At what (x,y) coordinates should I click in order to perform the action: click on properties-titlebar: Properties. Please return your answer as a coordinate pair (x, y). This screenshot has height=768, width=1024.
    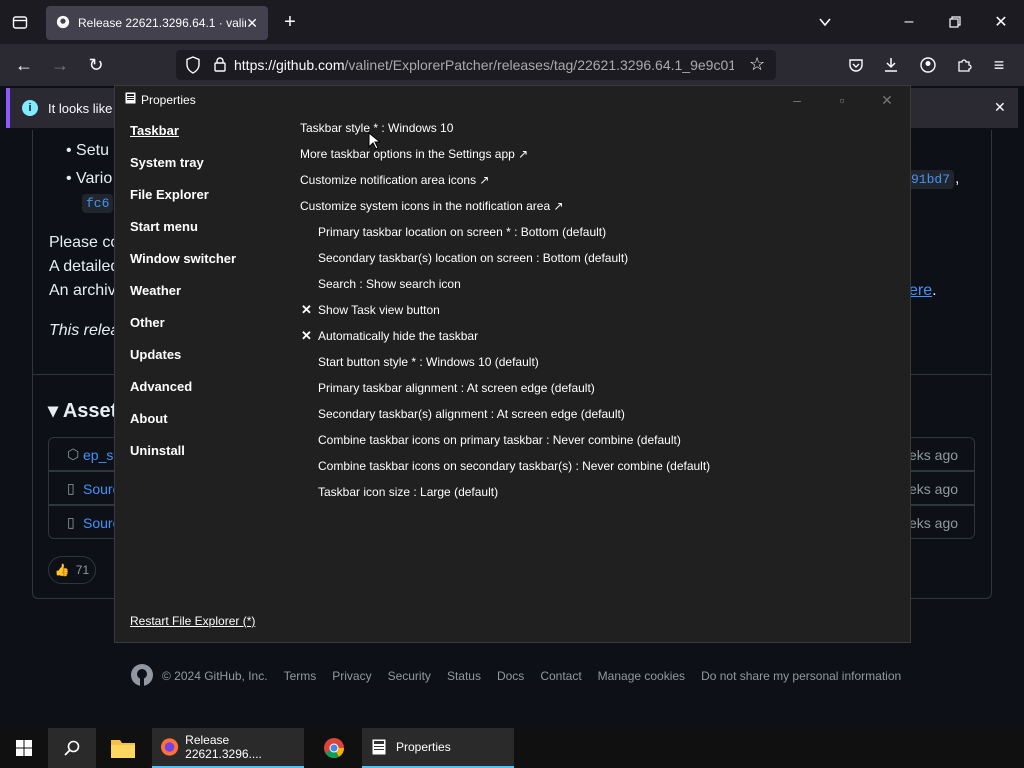
    Looking at the image, I should click on (160, 99).